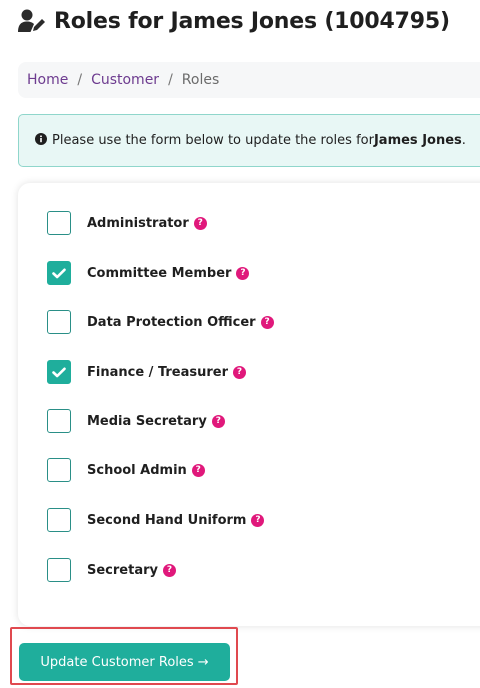  What do you see at coordinates (32, 21) in the screenshot?
I see `user-edit-icon` at bounding box center [32, 21].